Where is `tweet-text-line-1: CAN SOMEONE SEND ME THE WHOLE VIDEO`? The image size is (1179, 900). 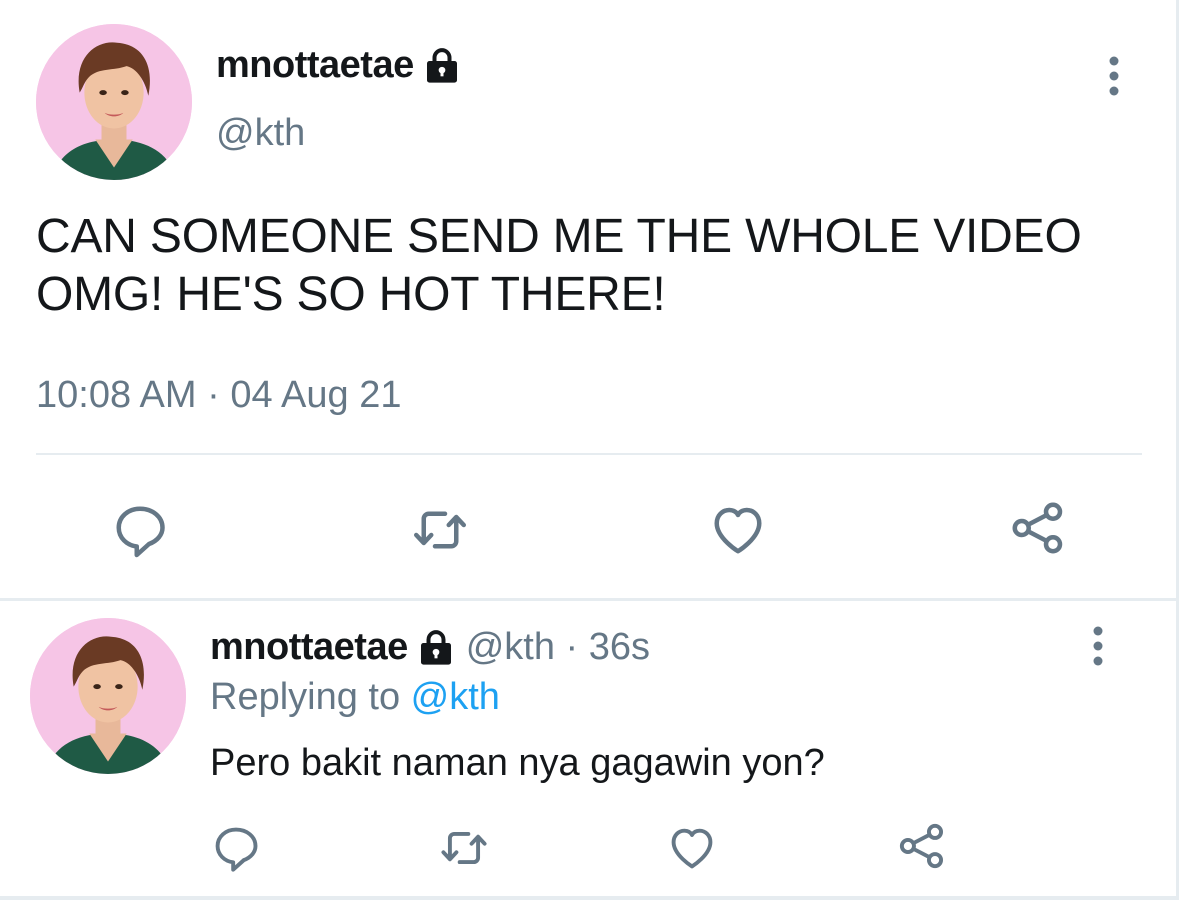 tweet-text-line-1: CAN SOMEONE SEND ME THE WHOLE VIDEO is located at coordinates (559, 236).